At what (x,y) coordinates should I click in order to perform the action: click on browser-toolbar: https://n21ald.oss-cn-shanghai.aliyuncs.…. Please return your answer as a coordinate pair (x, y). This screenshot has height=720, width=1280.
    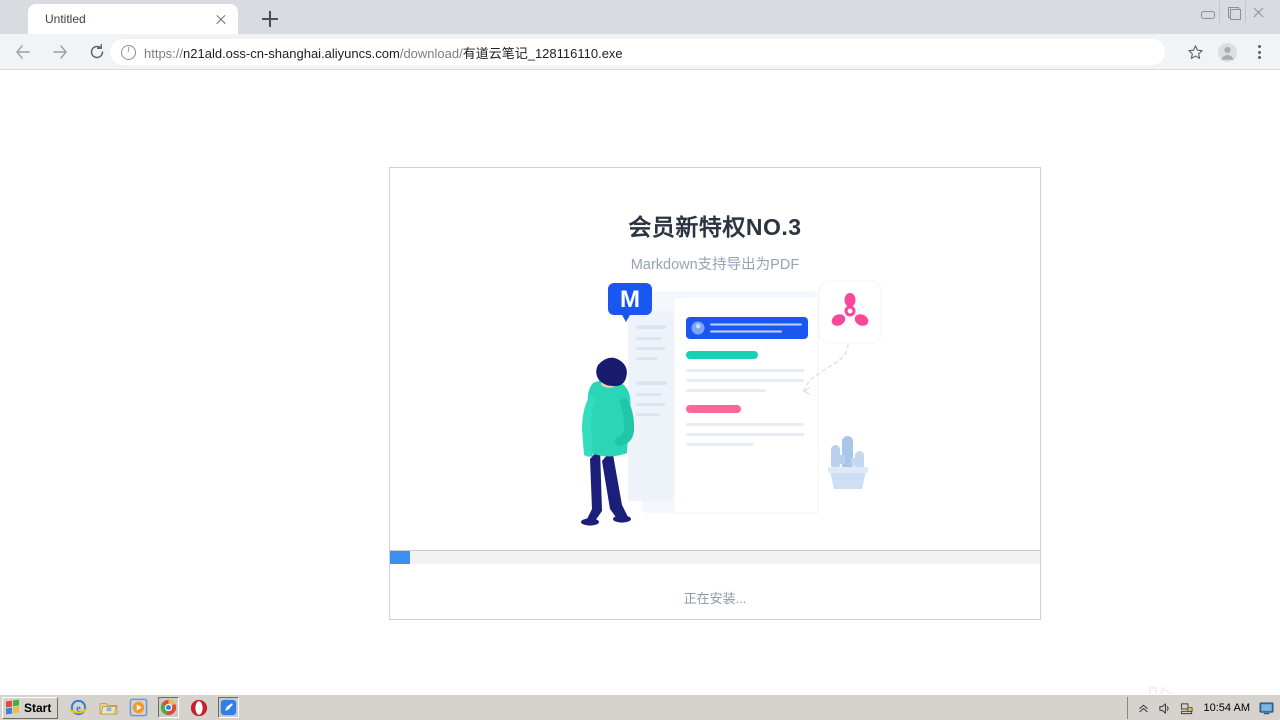
    Looking at the image, I should click on (640, 52).